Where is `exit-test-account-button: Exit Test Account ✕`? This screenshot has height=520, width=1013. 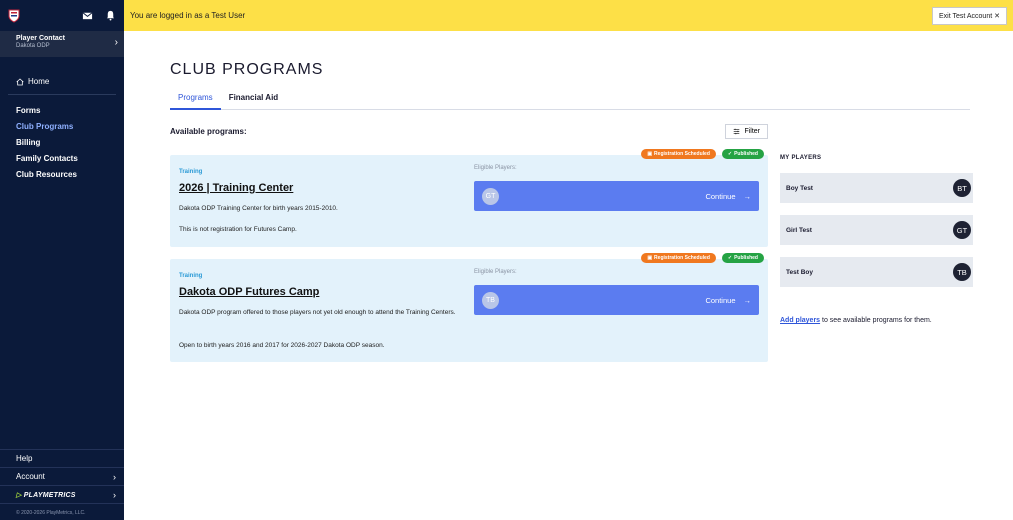
exit-test-account-button: Exit Test Account ✕ is located at coordinates (969, 15).